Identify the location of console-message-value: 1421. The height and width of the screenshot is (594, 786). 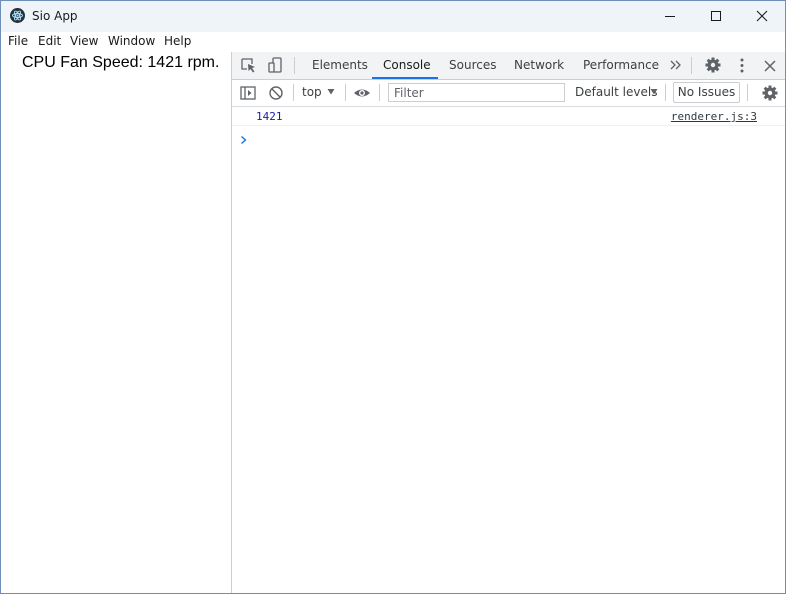
(269, 116).